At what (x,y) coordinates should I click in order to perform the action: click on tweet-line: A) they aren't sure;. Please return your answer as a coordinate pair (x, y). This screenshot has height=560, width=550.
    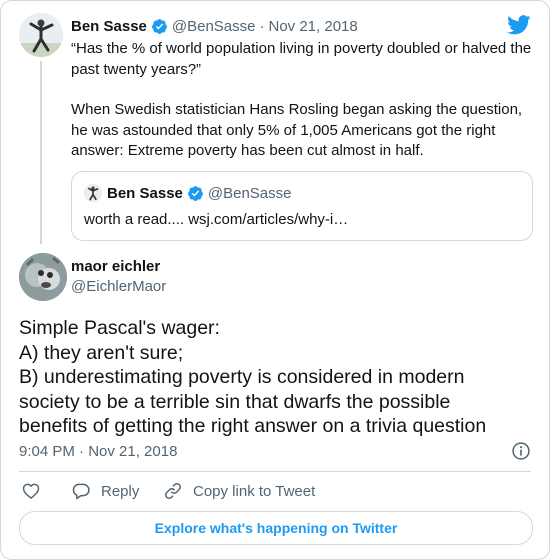
    Looking at the image, I should click on (101, 352).